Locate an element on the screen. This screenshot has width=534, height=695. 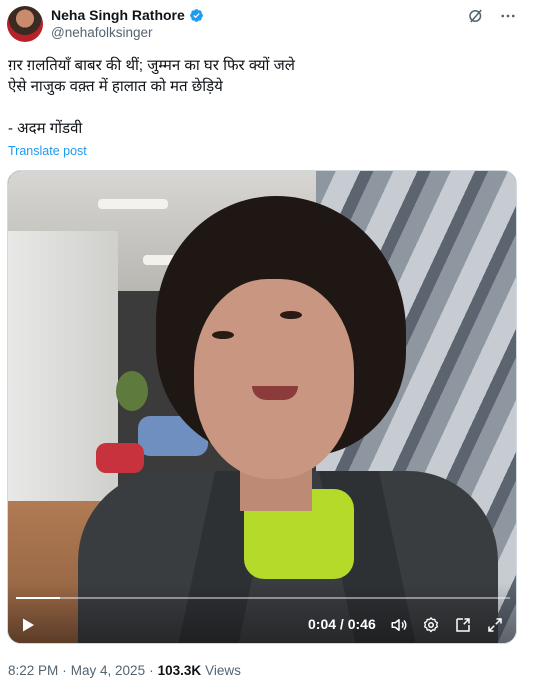
post-meta: 8:22 PM · May 4, 2025 · 103.3K Views is located at coordinates (124, 670).